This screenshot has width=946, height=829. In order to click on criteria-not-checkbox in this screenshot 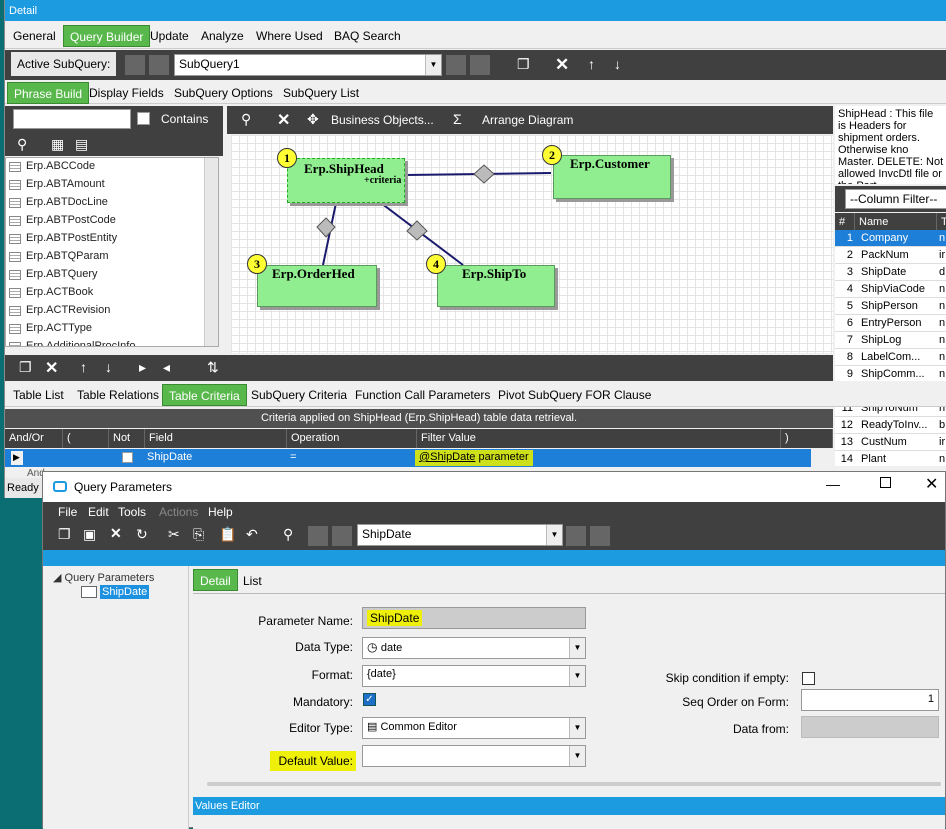, I will do `click(127, 457)`.